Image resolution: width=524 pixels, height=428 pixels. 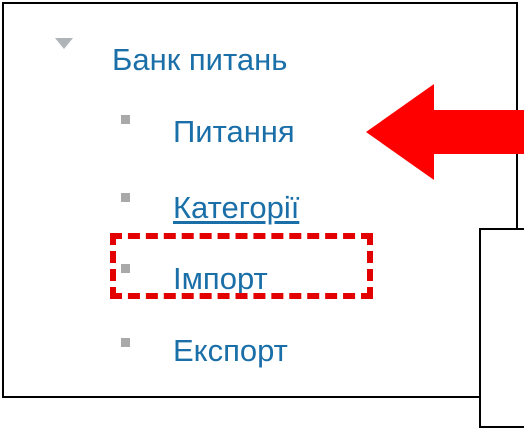 I want to click on red-pointer-arrow-icon, so click(x=445, y=132).